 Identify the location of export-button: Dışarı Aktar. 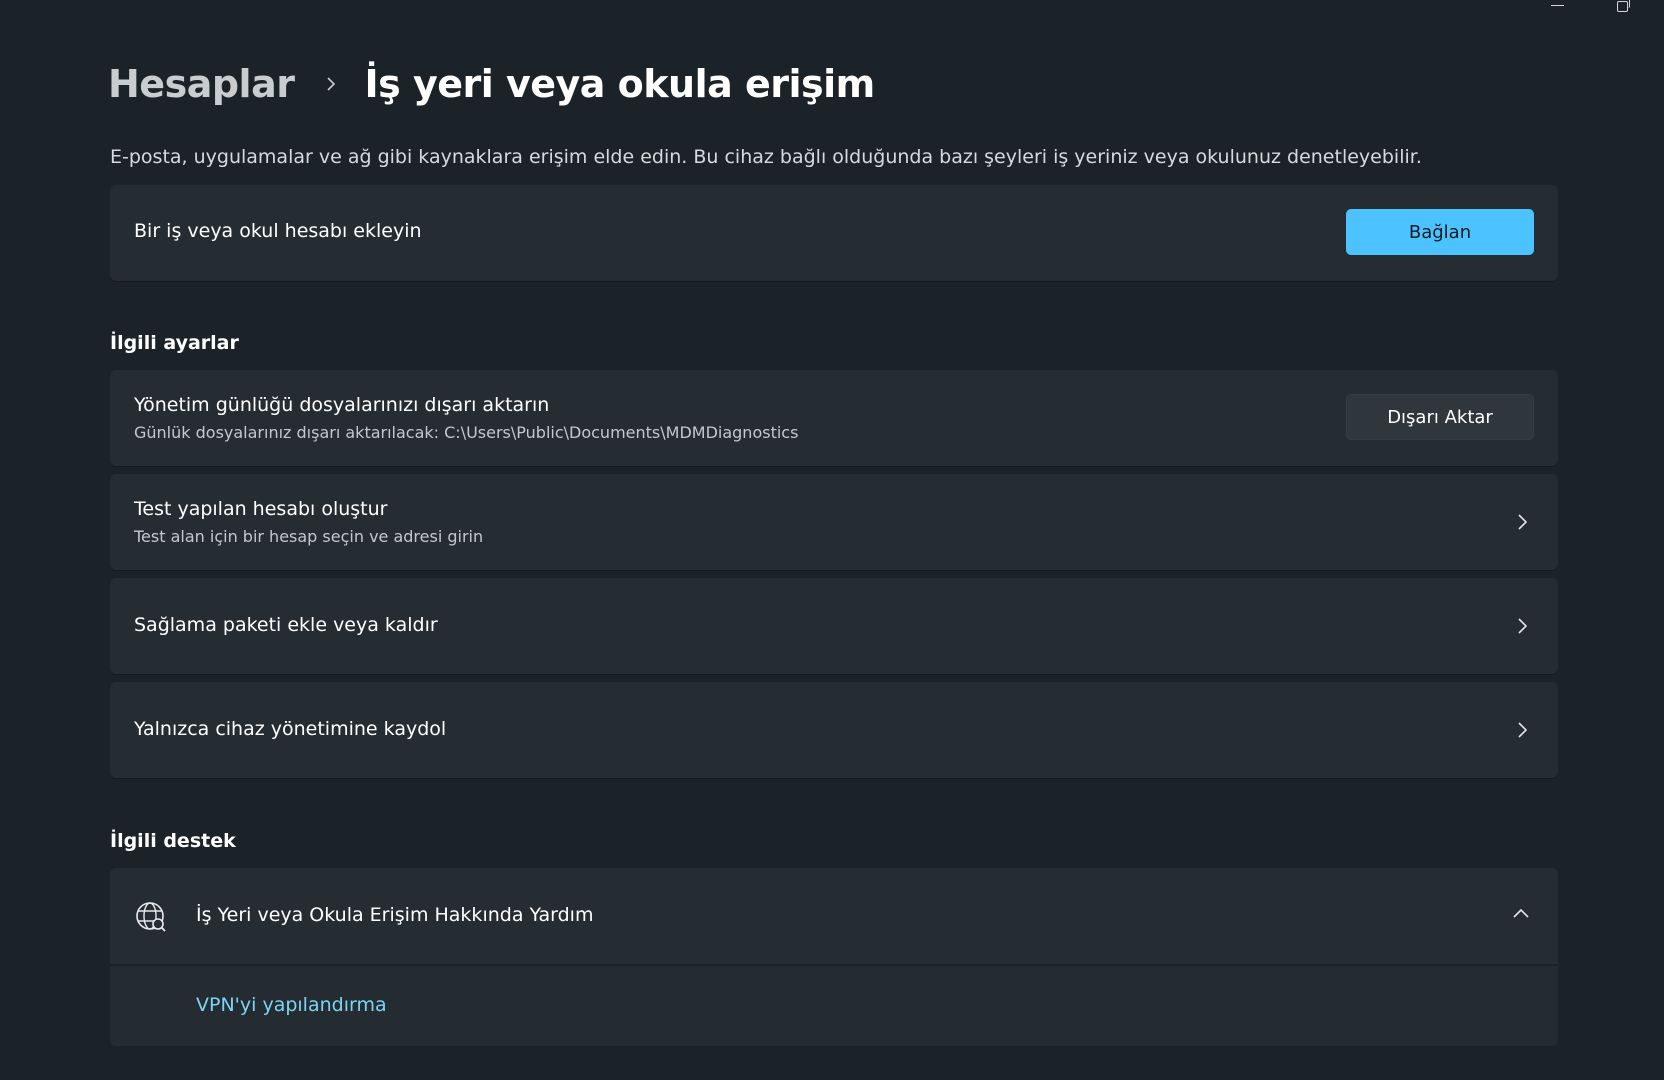
(1440, 417).